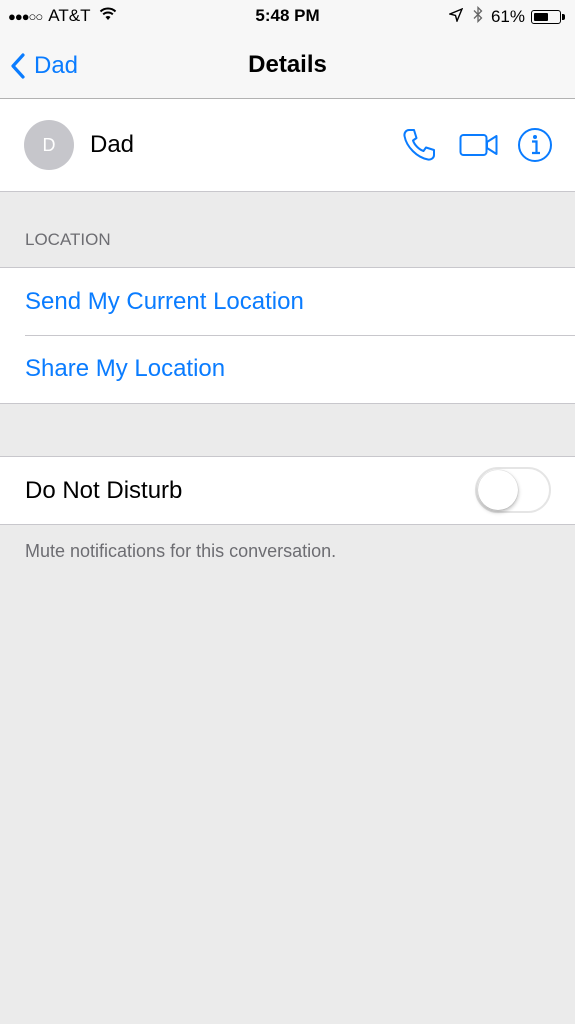 The height and width of the screenshot is (1024, 575). I want to click on facetime-button, so click(479, 145).